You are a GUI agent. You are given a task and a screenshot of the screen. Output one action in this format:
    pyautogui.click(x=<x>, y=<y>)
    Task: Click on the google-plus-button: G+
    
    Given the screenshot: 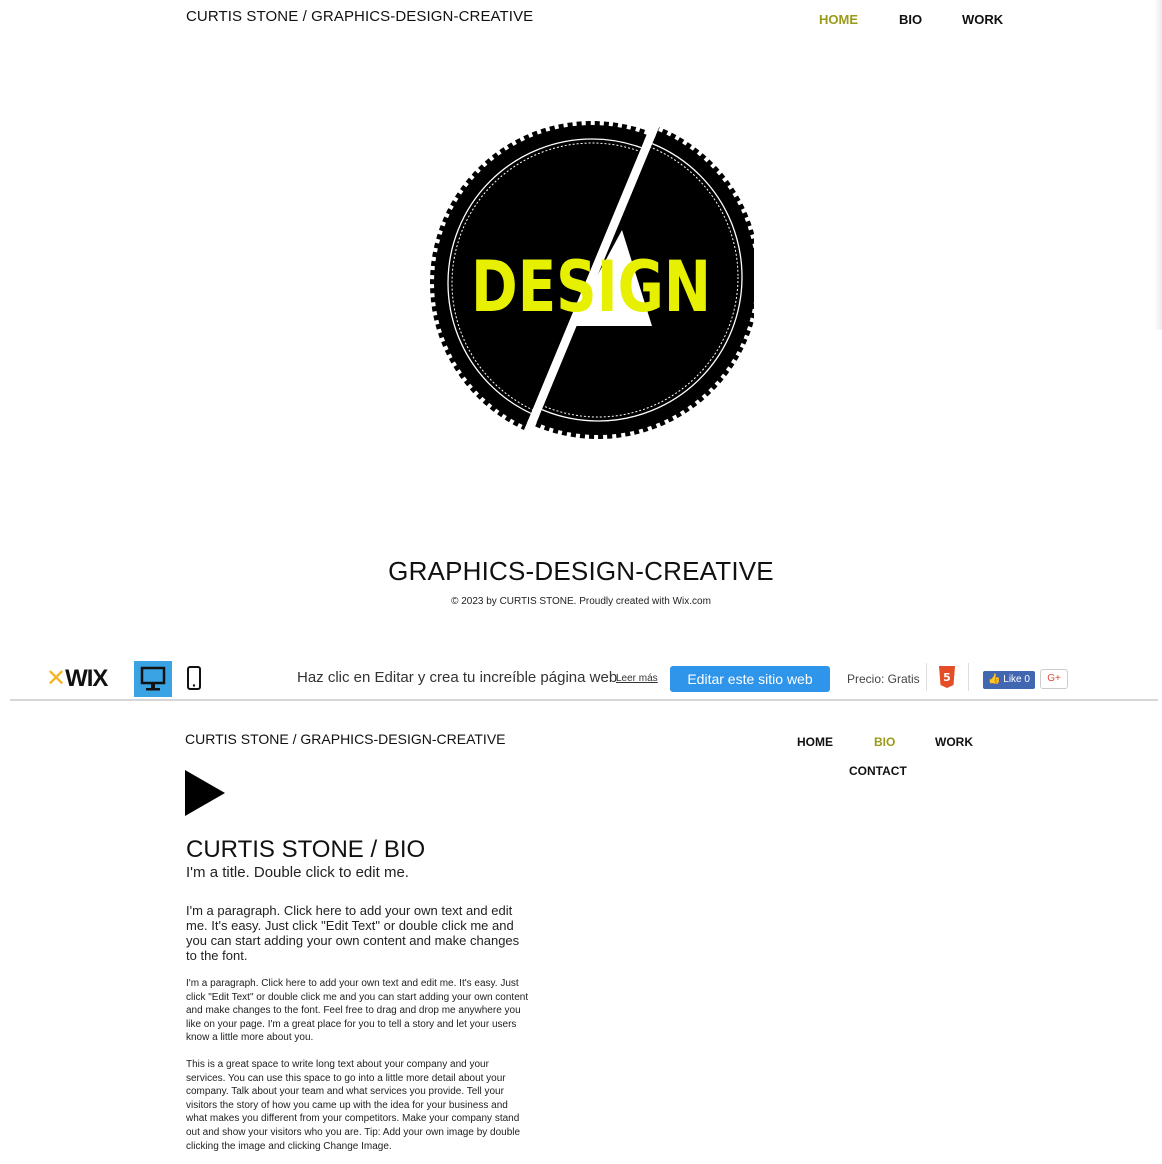 What is the action you would take?
    pyautogui.click(x=1054, y=679)
    